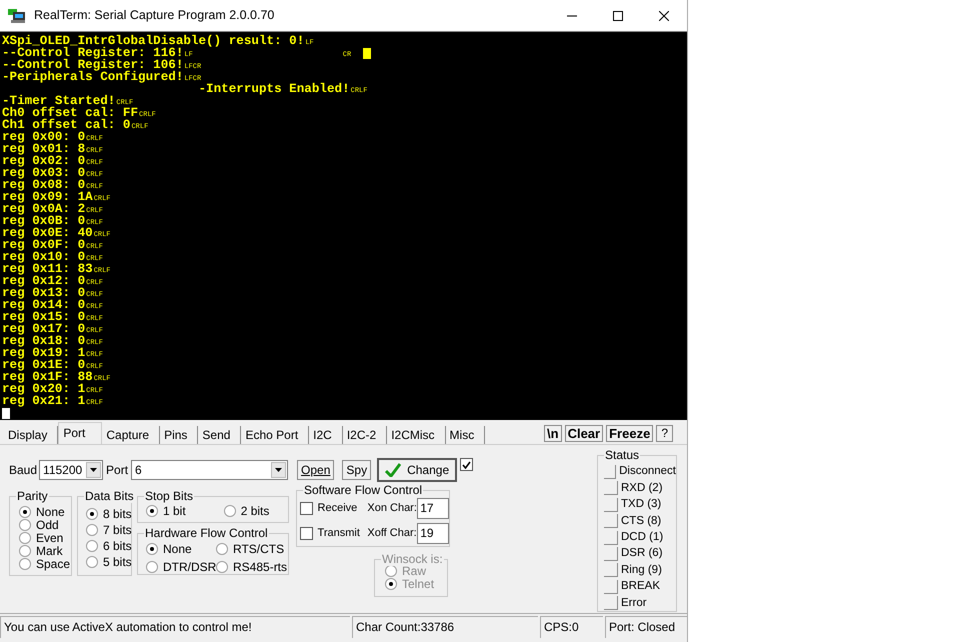 Image resolution: width=975 pixels, height=642 pixels. Describe the element at coordinates (315, 470) in the screenshot. I see `open-button: Open` at that location.